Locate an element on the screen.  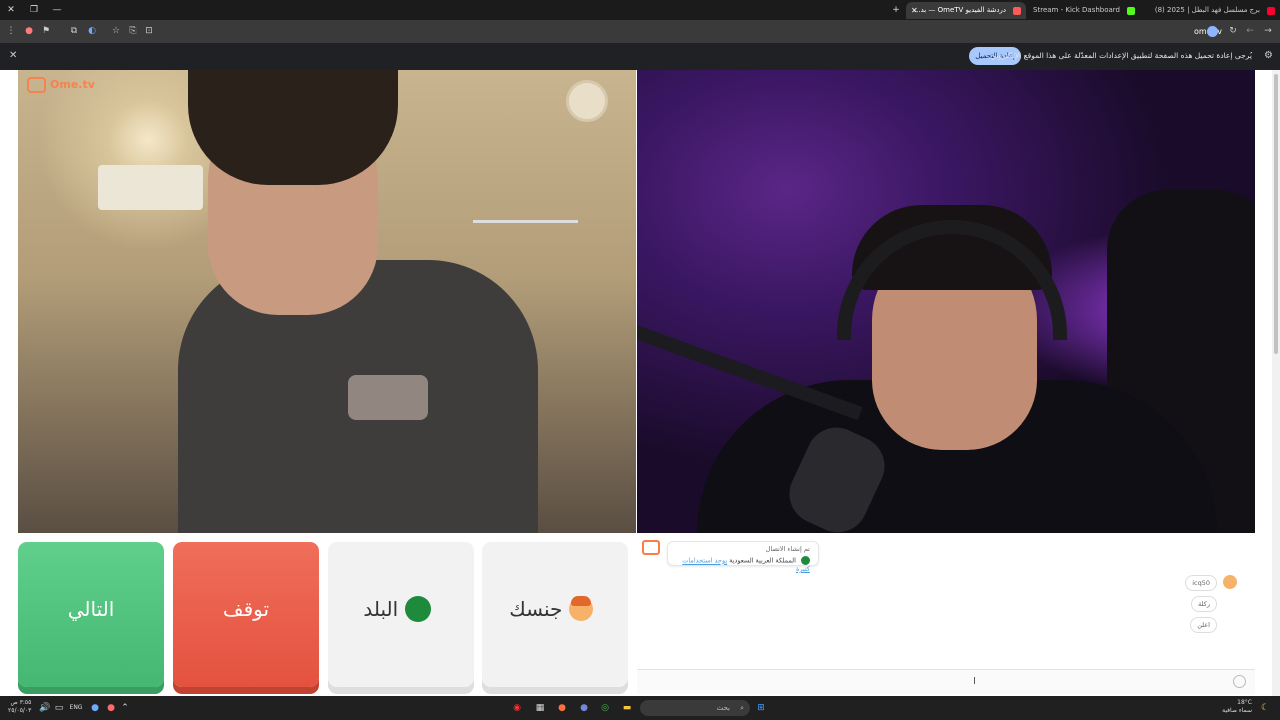
close-tab-icon: ✕ is located at coordinates (914, 10).